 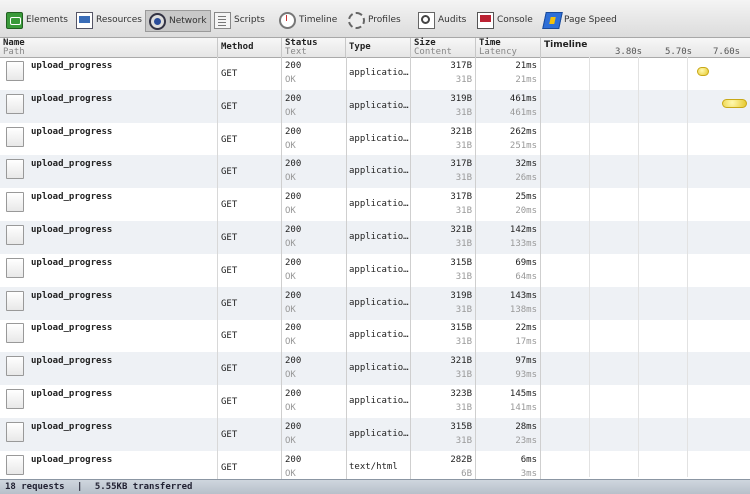 What do you see at coordinates (250, 47) in the screenshot?
I see `header-method: Method` at bounding box center [250, 47].